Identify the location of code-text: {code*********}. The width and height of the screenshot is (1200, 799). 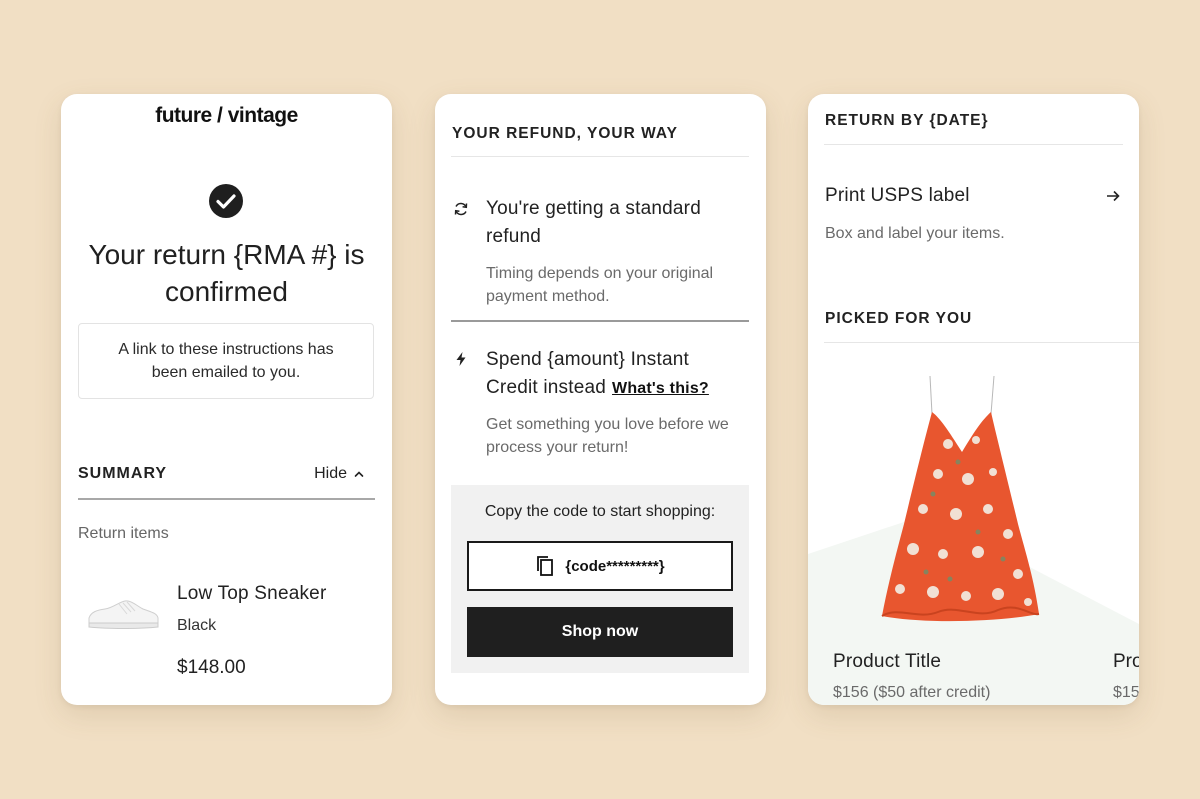
(615, 566).